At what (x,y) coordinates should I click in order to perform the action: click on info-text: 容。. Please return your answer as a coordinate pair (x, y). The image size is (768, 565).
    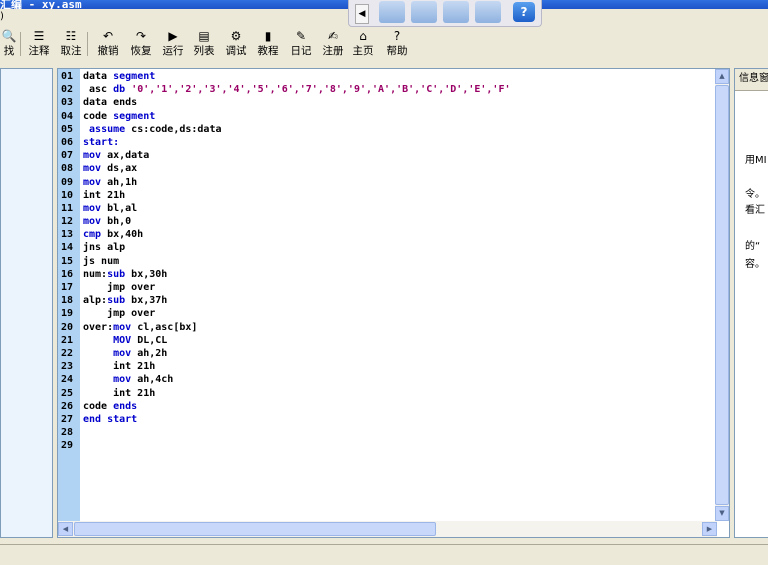
    Looking at the image, I should click on (755, 264).